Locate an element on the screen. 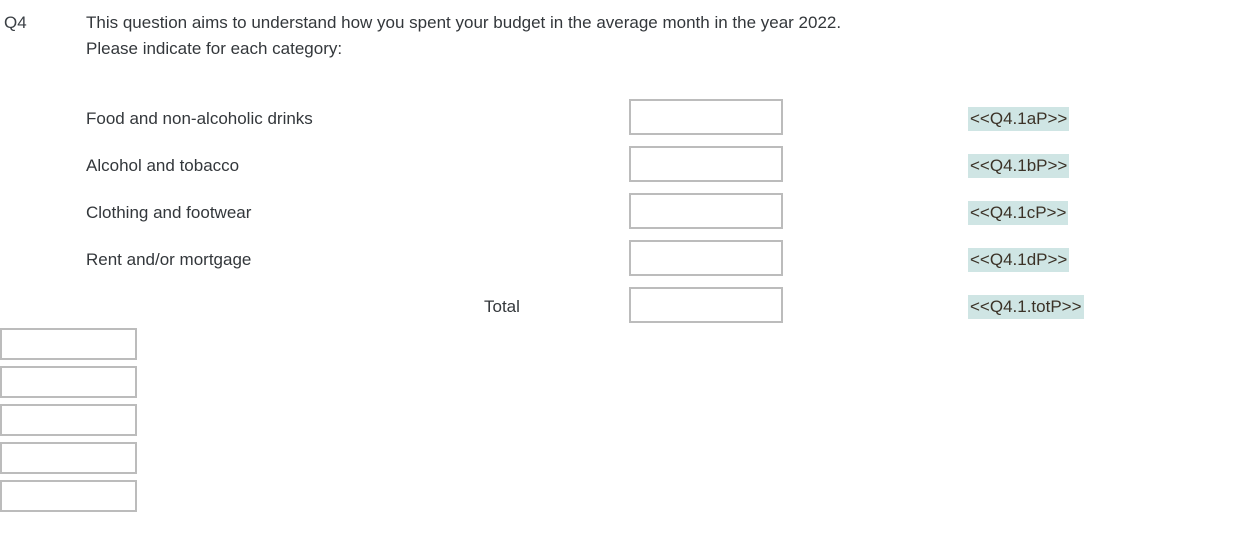  piping-tag-alcohol: <<Q4.1bP>> is located at coordinates (1019, 166).